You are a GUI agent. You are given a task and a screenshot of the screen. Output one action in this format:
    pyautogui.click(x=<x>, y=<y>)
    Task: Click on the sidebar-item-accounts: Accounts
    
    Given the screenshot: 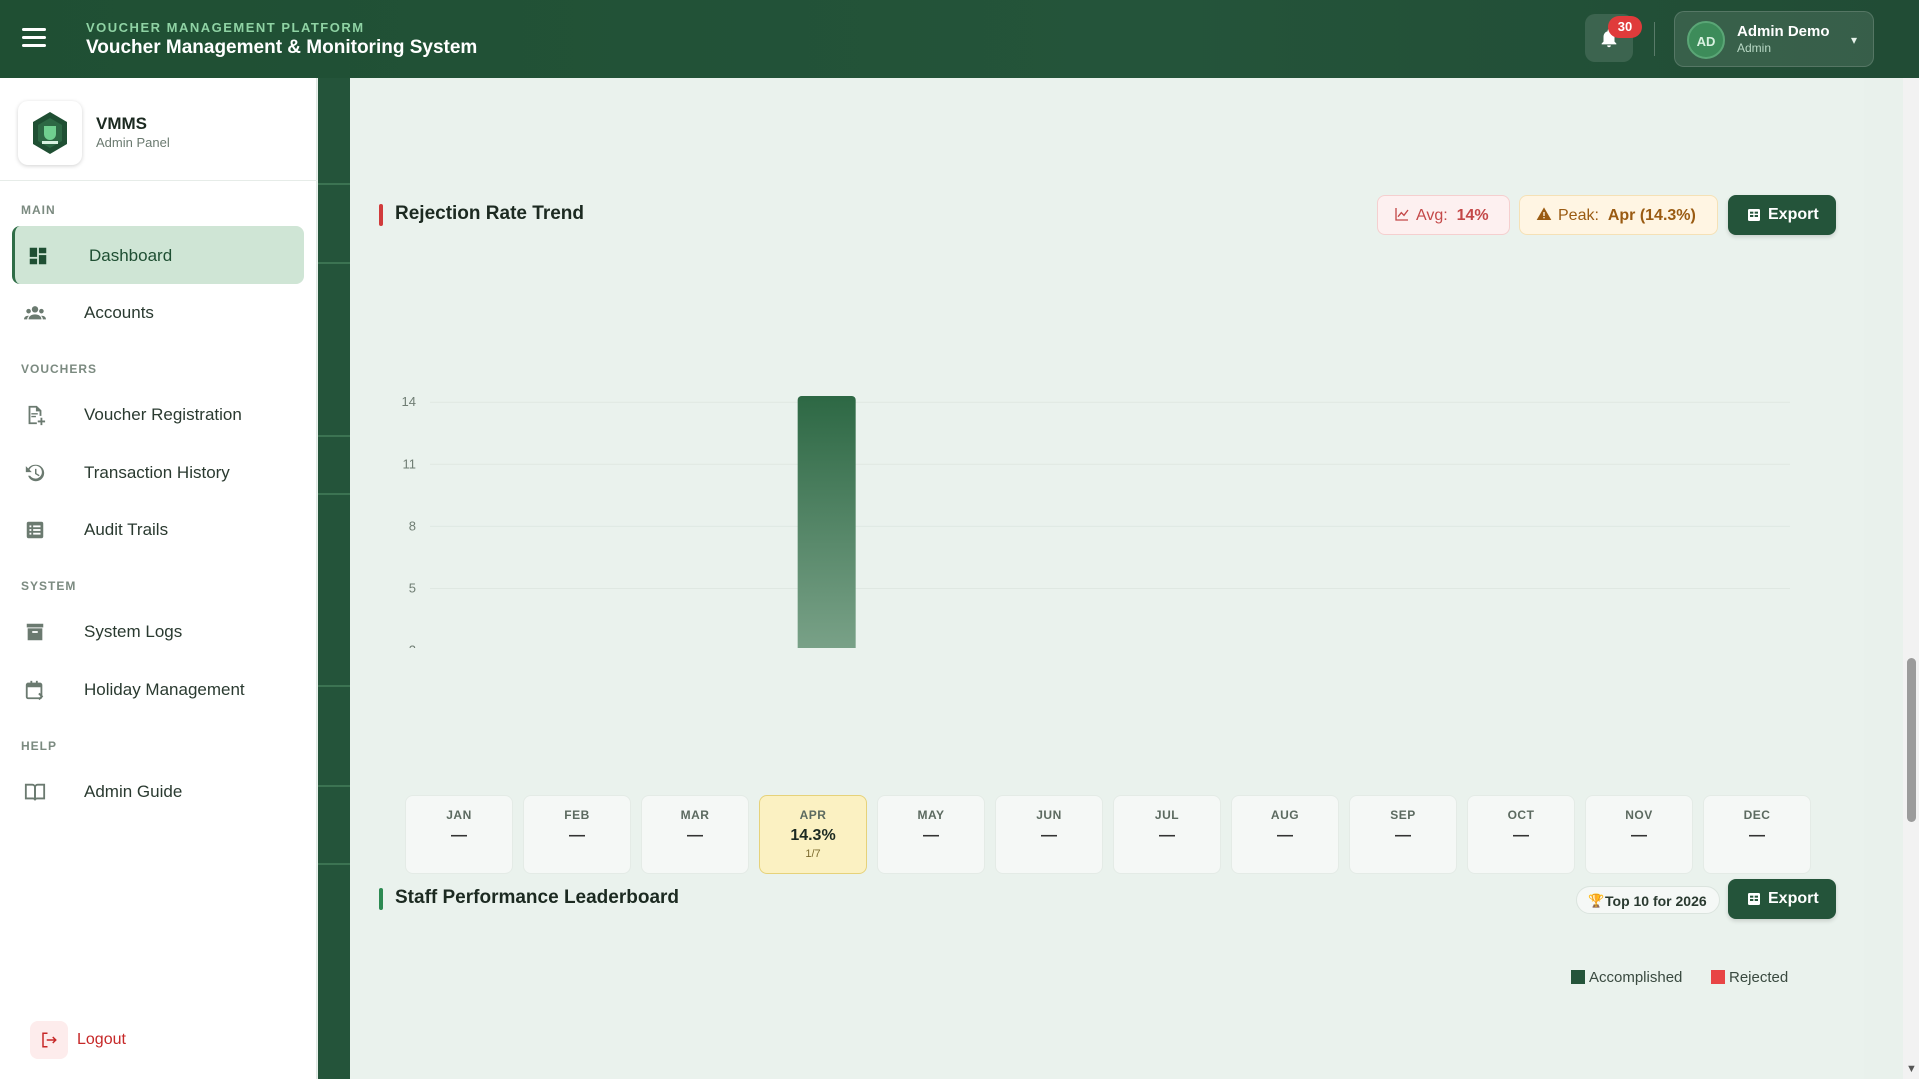 What is the action you would take?
    pyautogui.click(x=158, y=312)
    